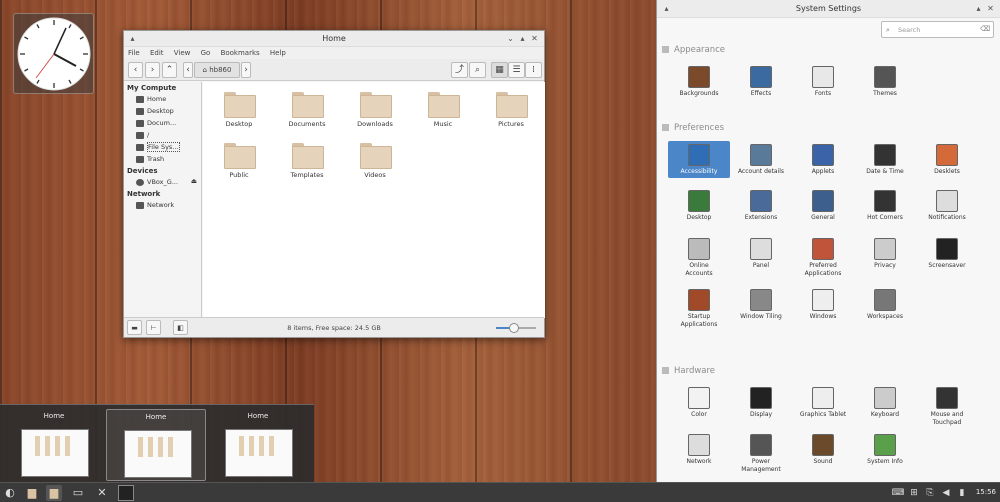 Image resolution: width=1000 pixels, height=502 pixels. Describe the element at coordinates (511, 115) in the screenshot. I see `folder-item: Pictures` at that location.